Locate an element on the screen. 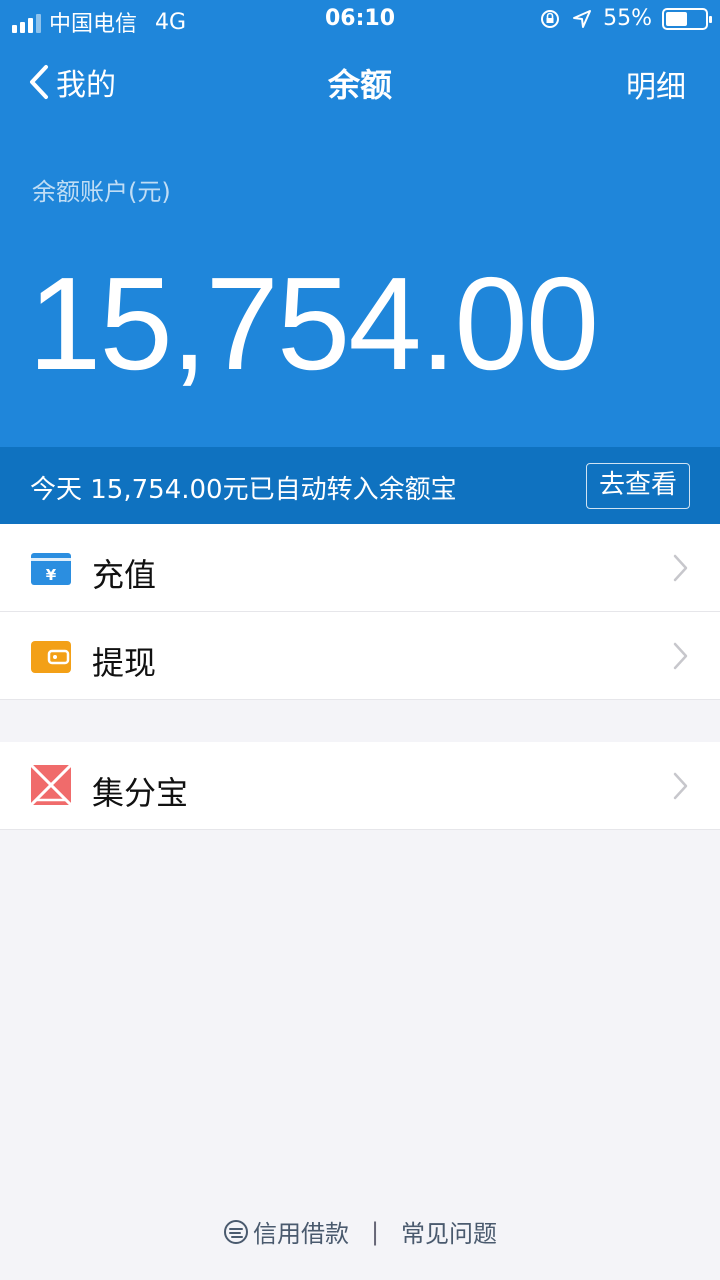 This screenshot has width=720, height=1280. list-item-jifenbao: 集分宝 is located at coordinates (360, 786).